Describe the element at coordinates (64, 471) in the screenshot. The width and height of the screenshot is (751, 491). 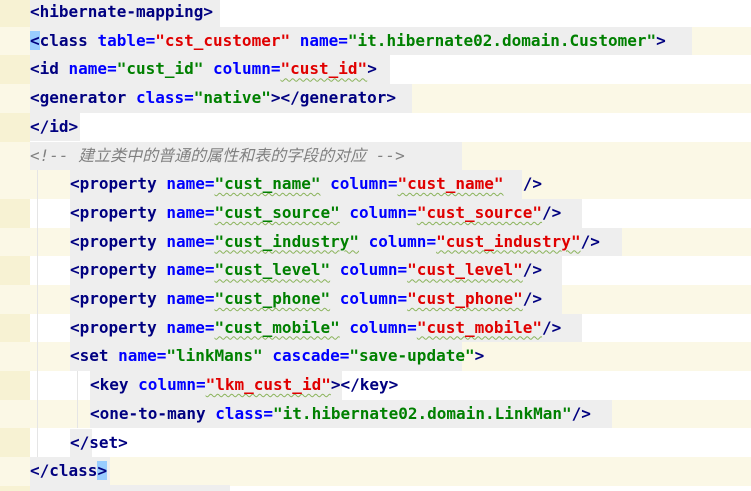
I see `code-token: </class` at that location.